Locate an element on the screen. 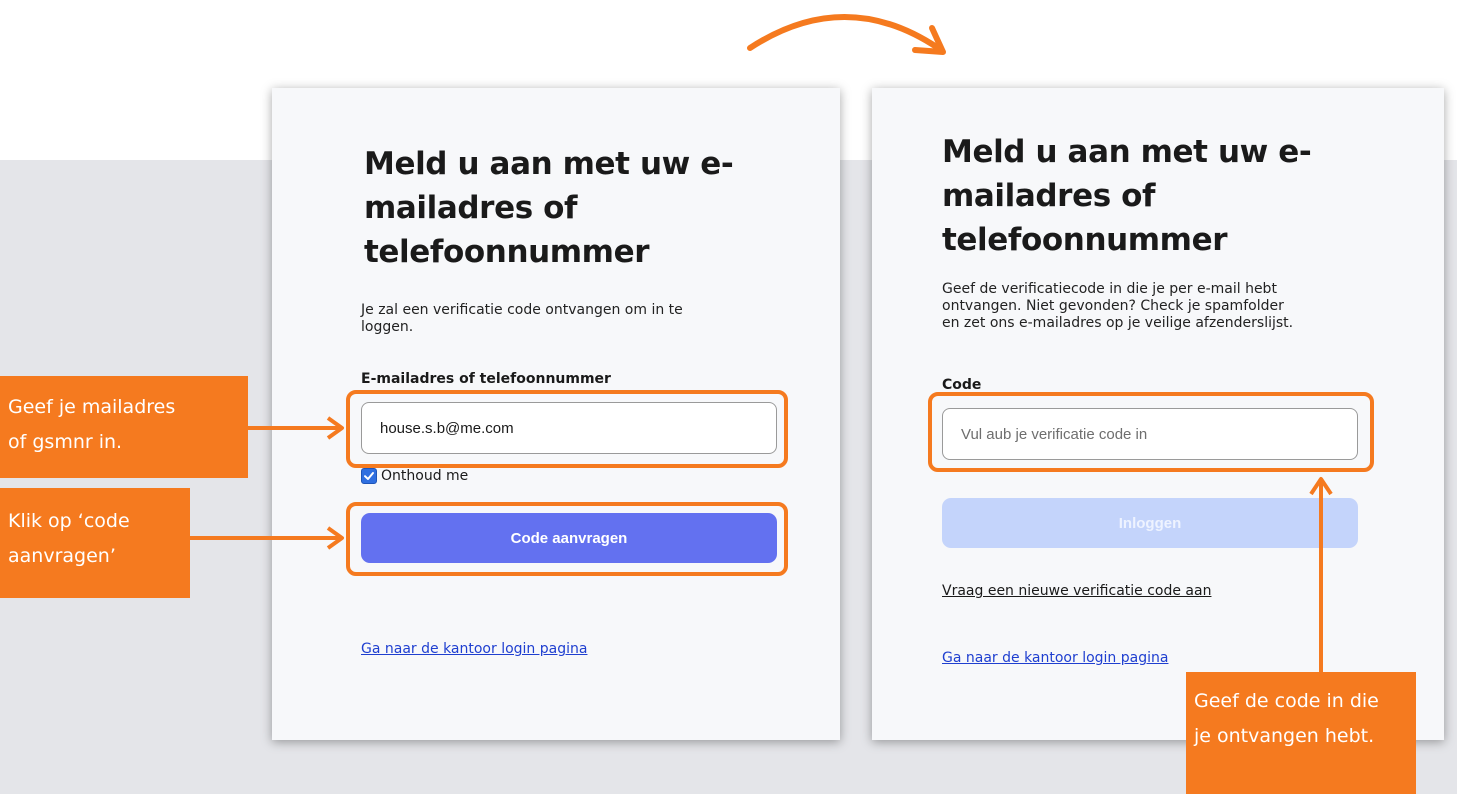 The image size is (1457, 794). curved-arrow-icon is located at coordinates (846, 34).